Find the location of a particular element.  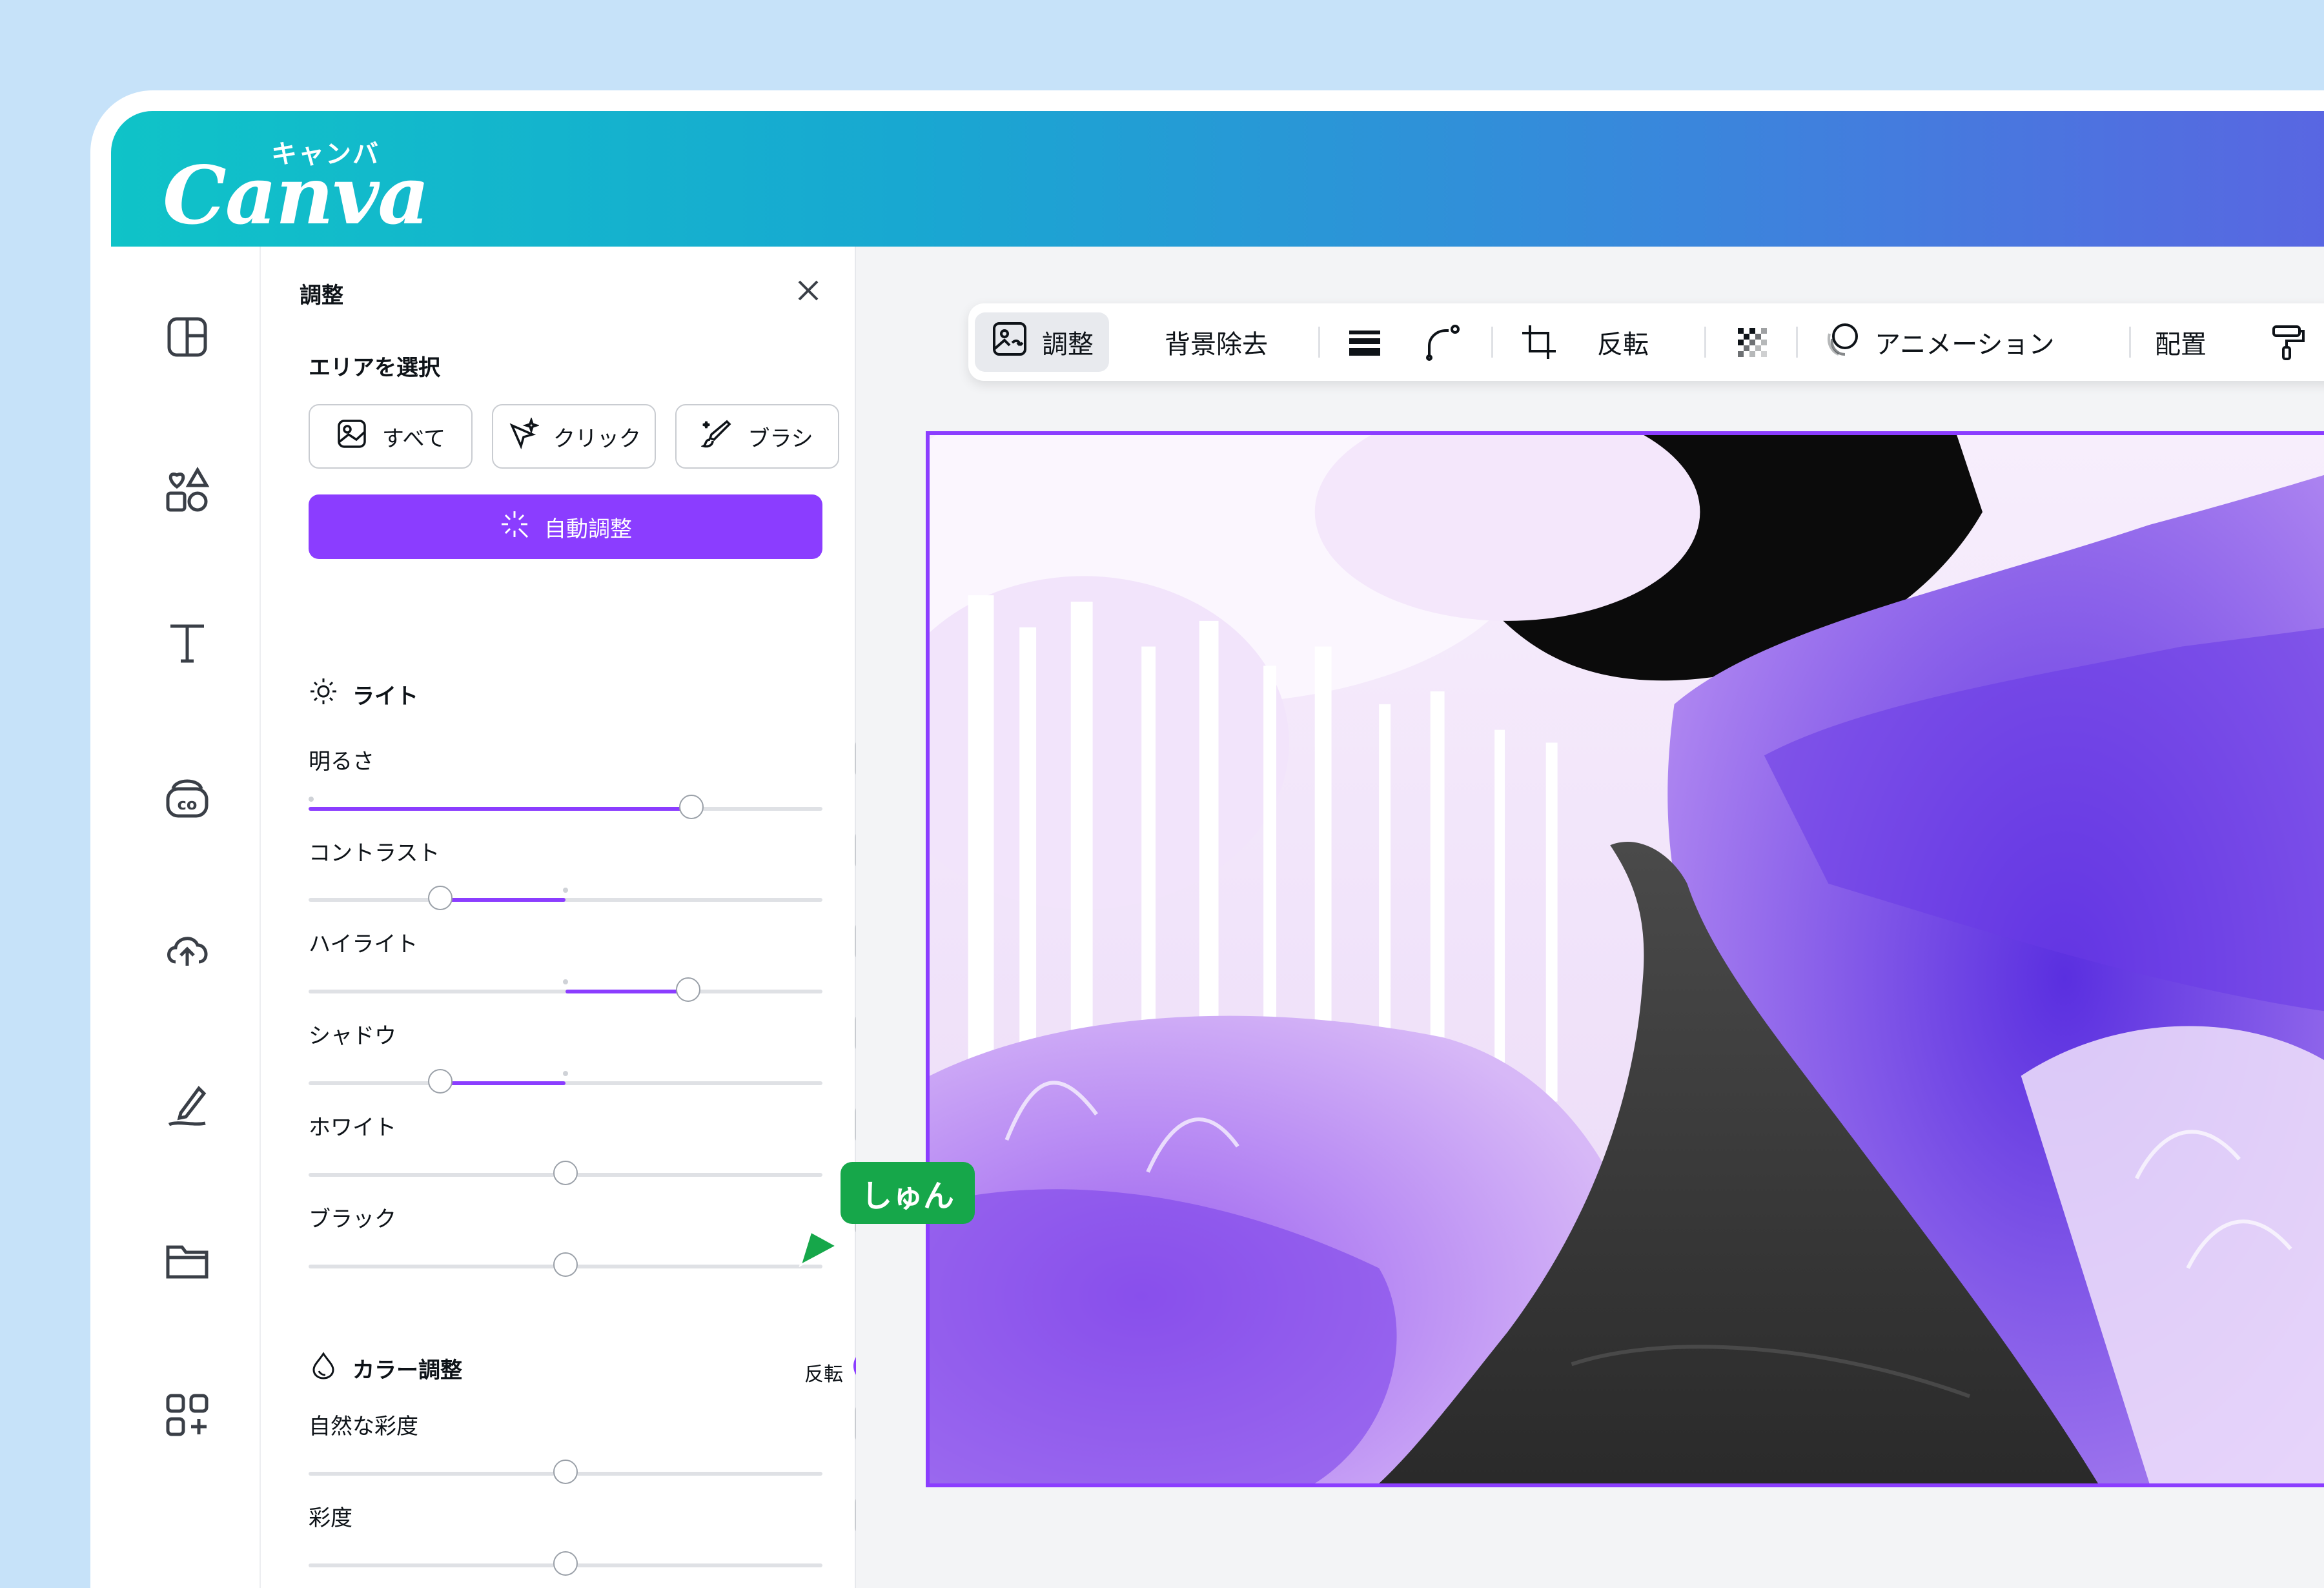

brightness-slider is located at coordinates (565, 807).